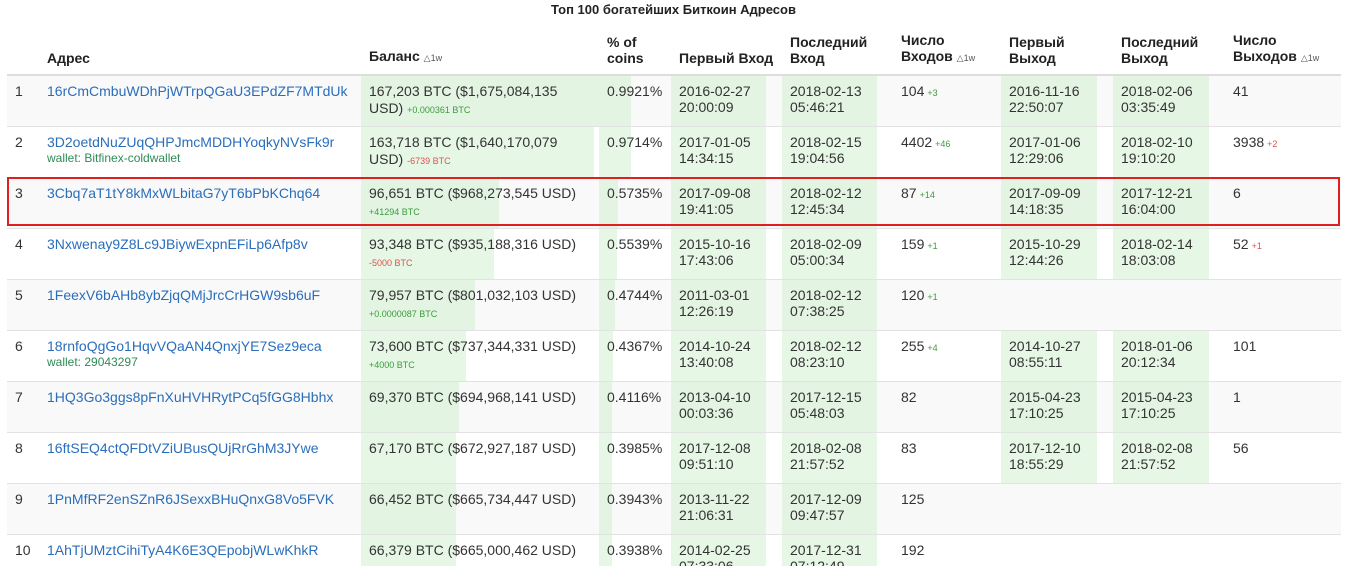 The image size is (1347, 566). Describe the element at coordinates (635, 192) in the screenshot. I see `pct-value: 0.5735%` at that location.